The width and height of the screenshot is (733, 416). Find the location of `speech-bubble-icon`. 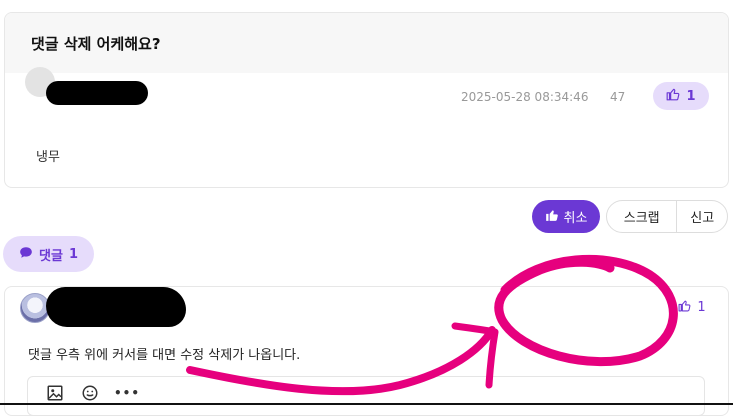

speech-bubble-icon is located at coordinates (26, 254).